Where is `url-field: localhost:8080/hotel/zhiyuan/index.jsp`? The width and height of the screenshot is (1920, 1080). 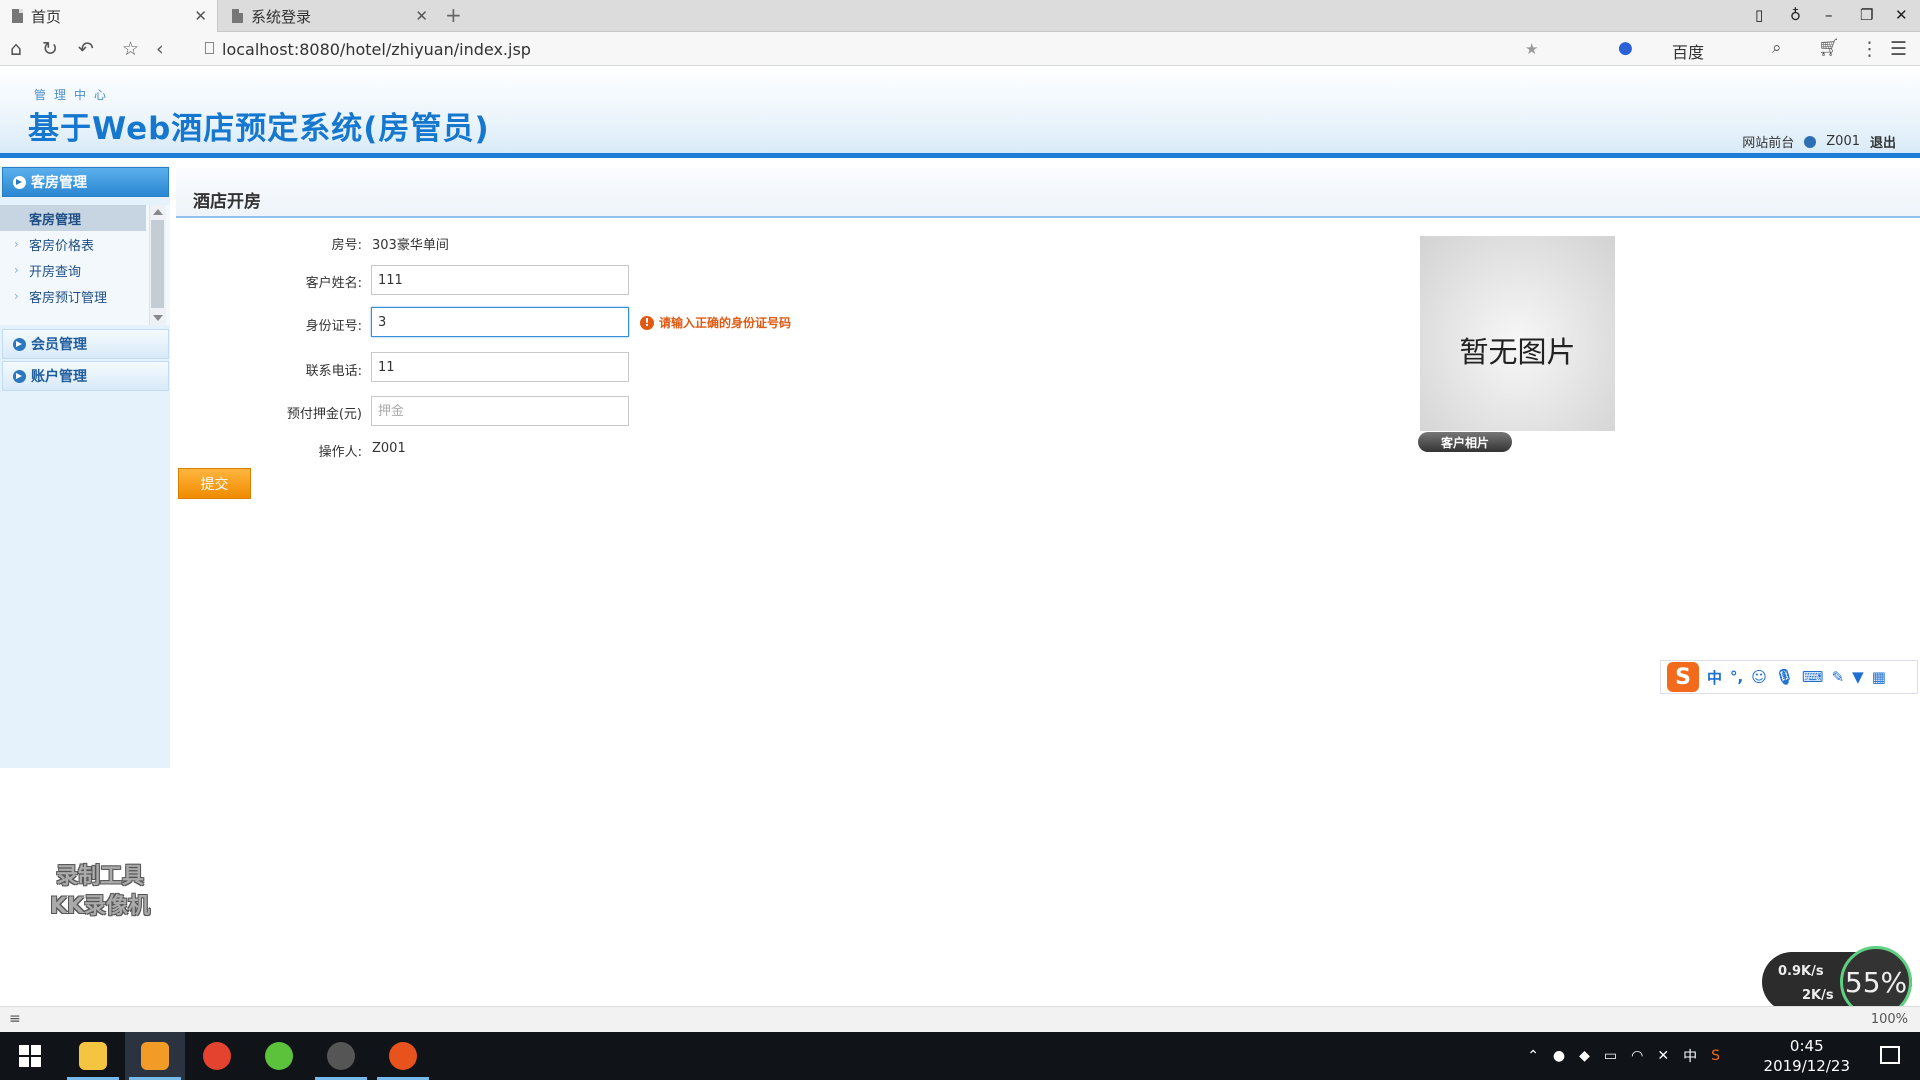 url-field: localhost:8080/hotel/zhiyuan/index.jsp is located at coordinates (376, 49).